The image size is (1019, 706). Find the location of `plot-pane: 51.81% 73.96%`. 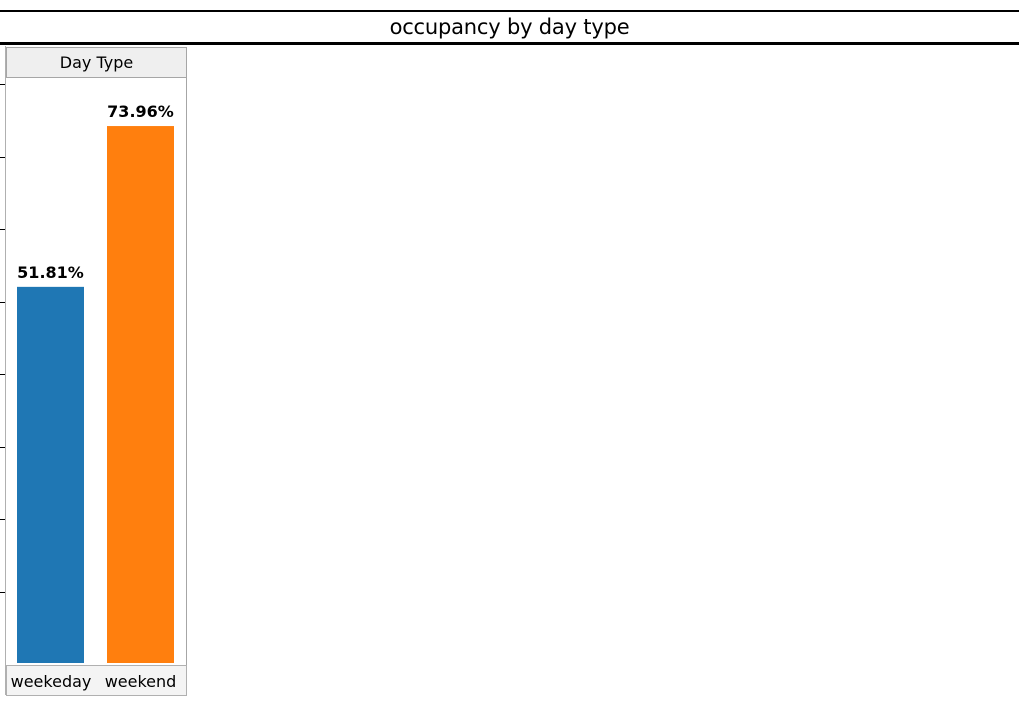

plot-pane: 51.81% 73.96% is located at coordinates (96, 371).